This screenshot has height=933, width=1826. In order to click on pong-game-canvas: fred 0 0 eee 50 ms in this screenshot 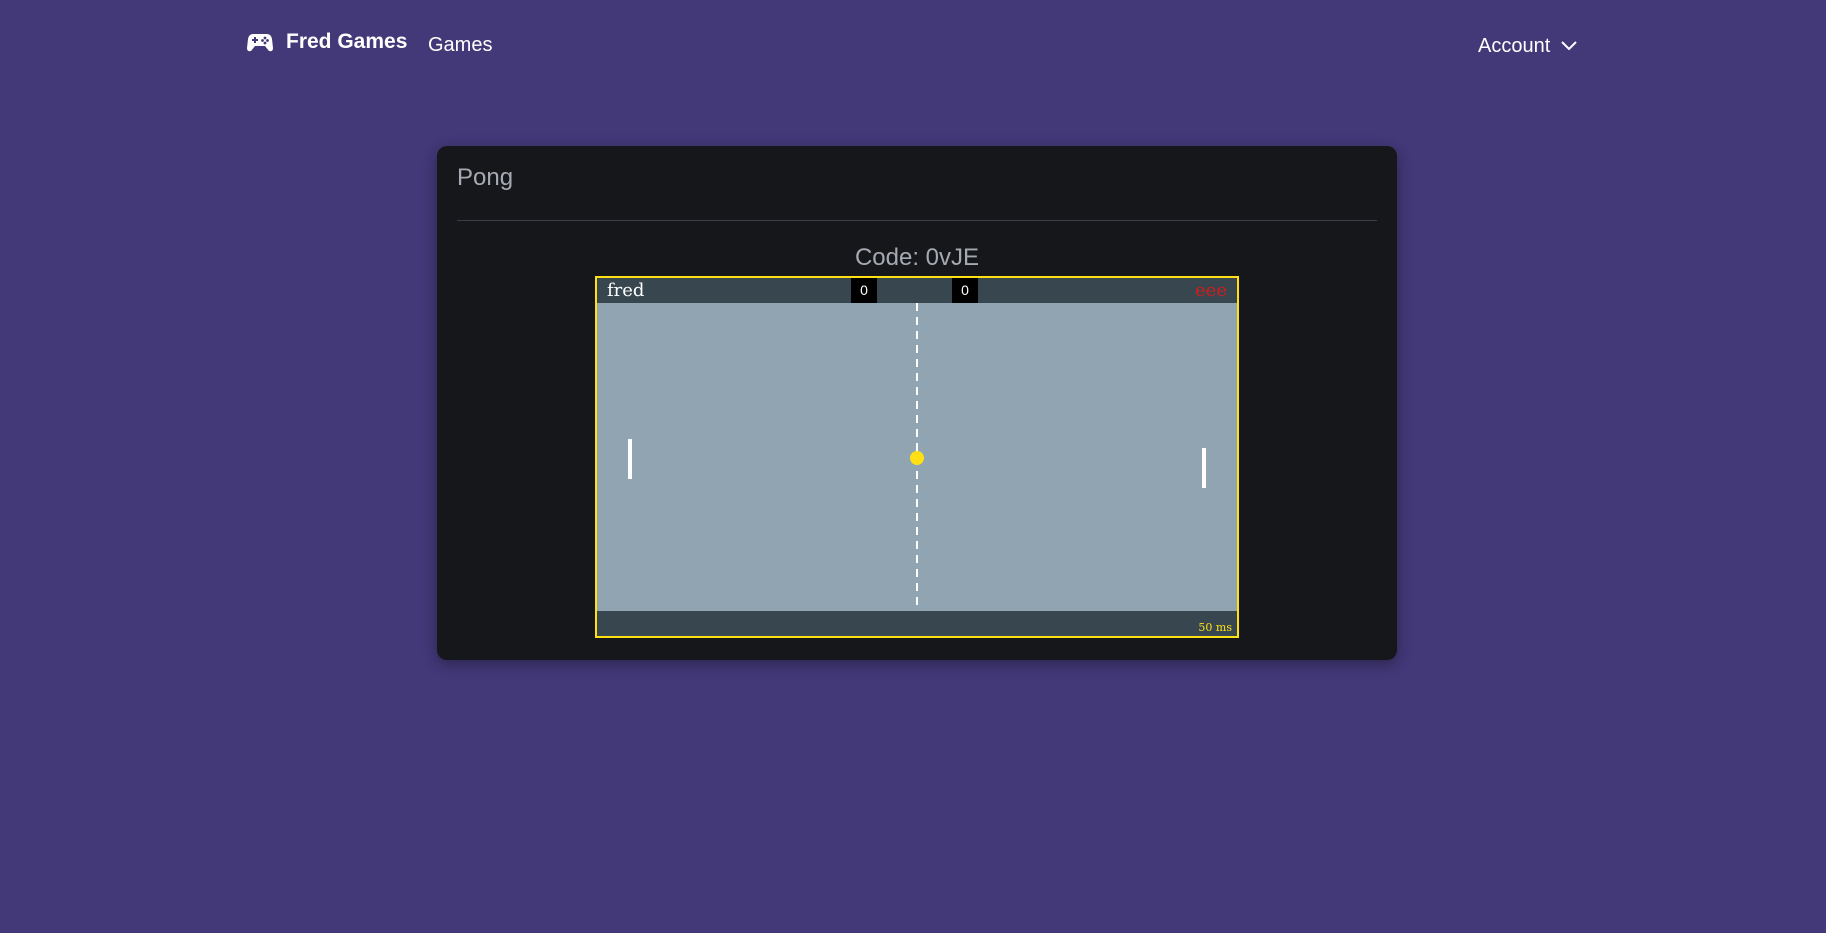, I will do `click(917, 457)`.